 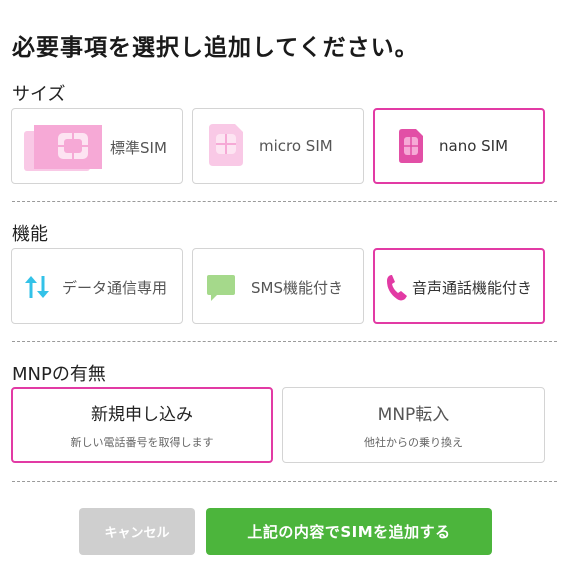 What do you see at coordinates (137, 531) in the screenshot?
I see `cancel-button: キャンセル` at bounding box center [137, 531].